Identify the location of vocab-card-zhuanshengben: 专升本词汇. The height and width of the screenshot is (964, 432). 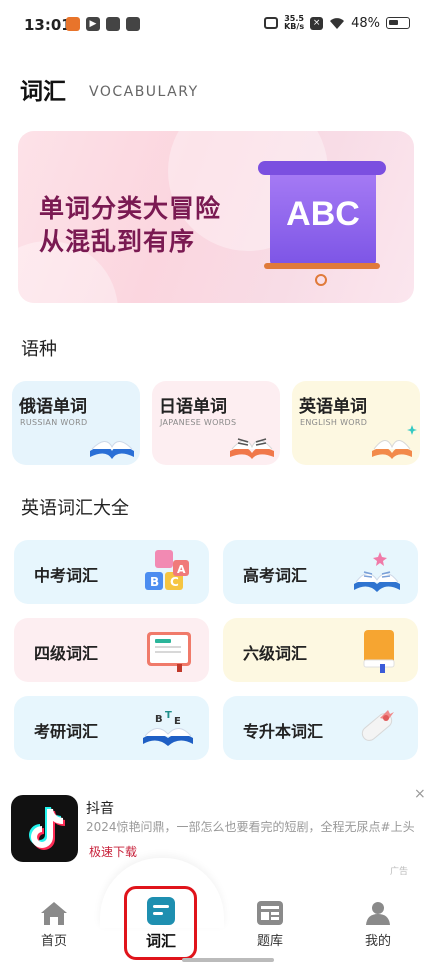
(320, 728).